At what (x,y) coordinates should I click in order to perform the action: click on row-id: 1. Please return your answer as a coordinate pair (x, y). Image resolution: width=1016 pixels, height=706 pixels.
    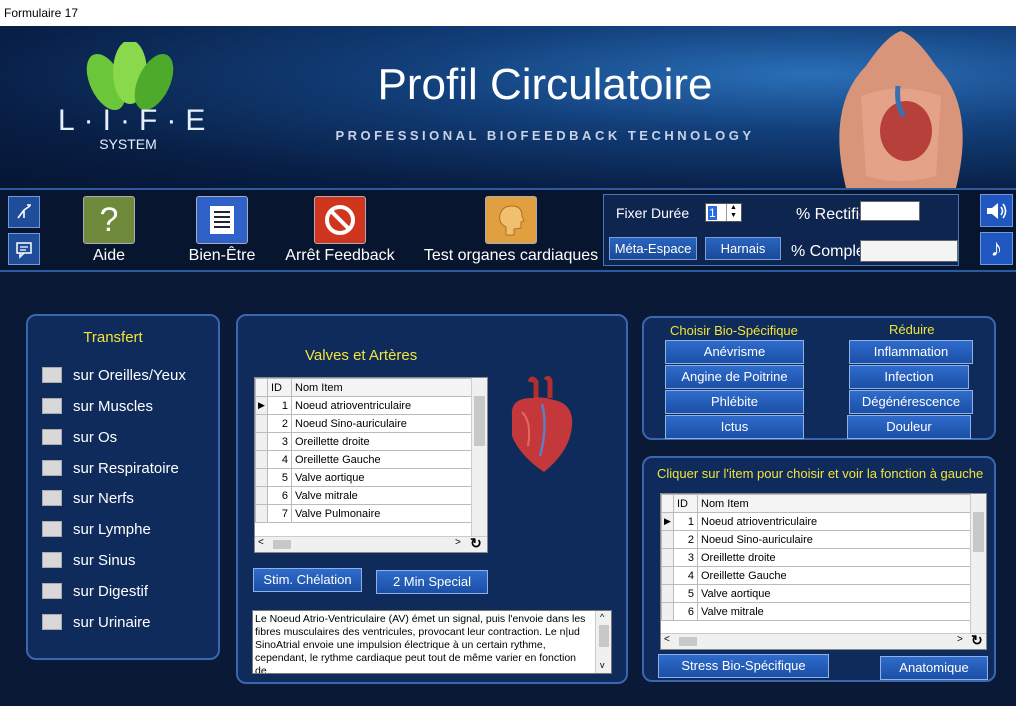
    Looking at the image, I should click on (685, 521).